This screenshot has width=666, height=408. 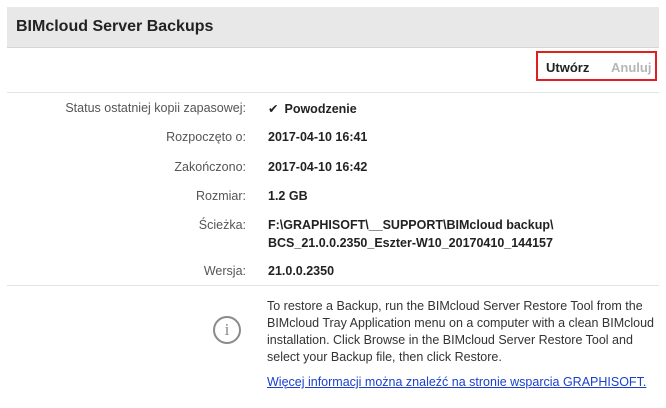 What do you see at coordinates (567, 67) in the screenshot?
I see `create-button: Utwórz` at bounding box center [567, 67].